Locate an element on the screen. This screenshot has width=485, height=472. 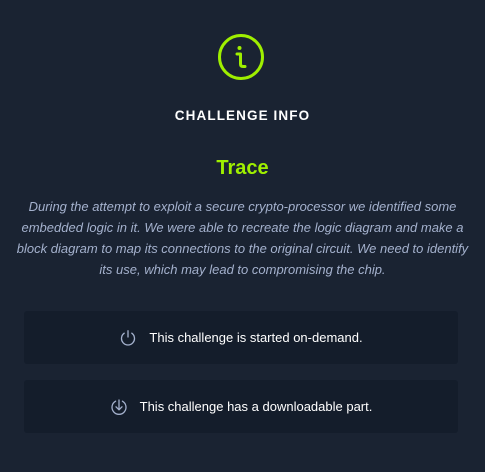
on-demand-info-card: This challenge is started on-demand. is located at coordinates (241, 337).